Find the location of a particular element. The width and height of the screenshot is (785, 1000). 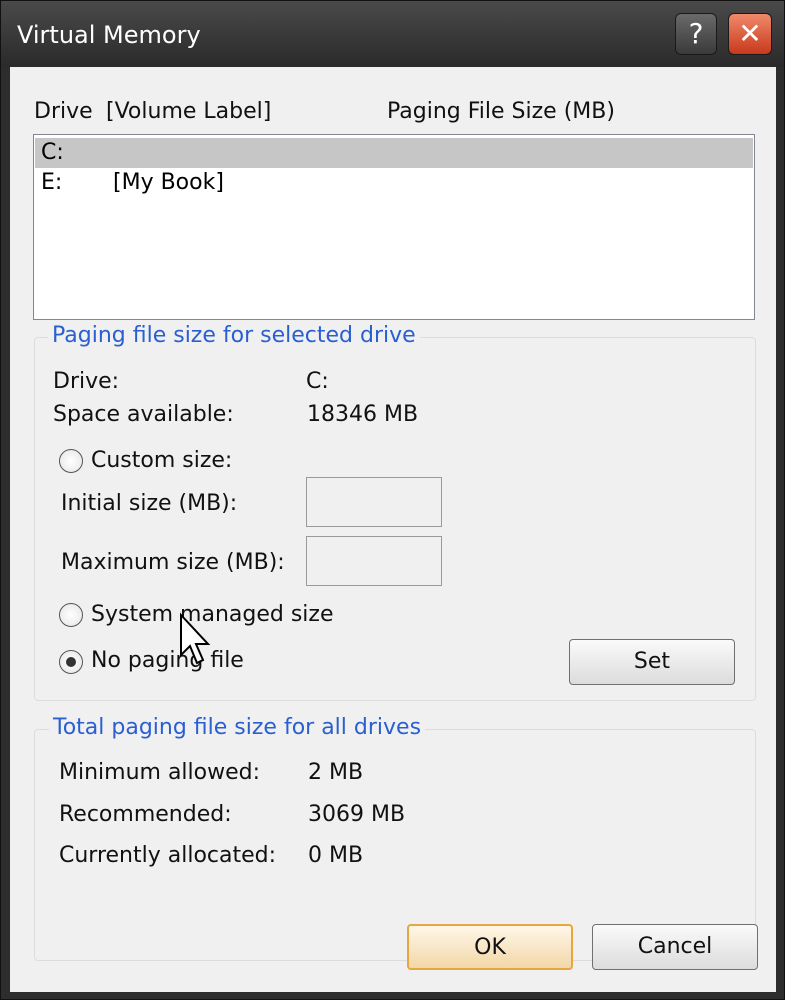

column-header-paging-size: Paging File Size (MB) is located at coordinates (501, 111).